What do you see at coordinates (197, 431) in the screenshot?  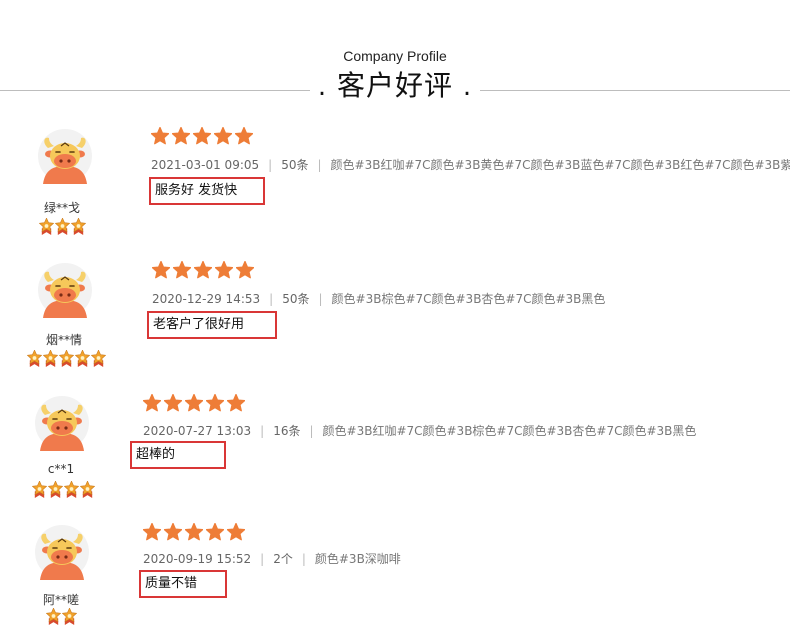 I see `review-date: 2020-07-27 13:03` at bounding box center [197, 431].